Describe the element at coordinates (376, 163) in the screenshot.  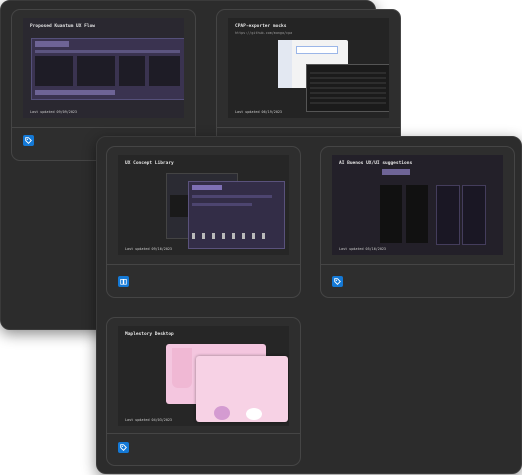
I see `thumbnail-title: AI Buenos UX/UI suggestions` at that location.